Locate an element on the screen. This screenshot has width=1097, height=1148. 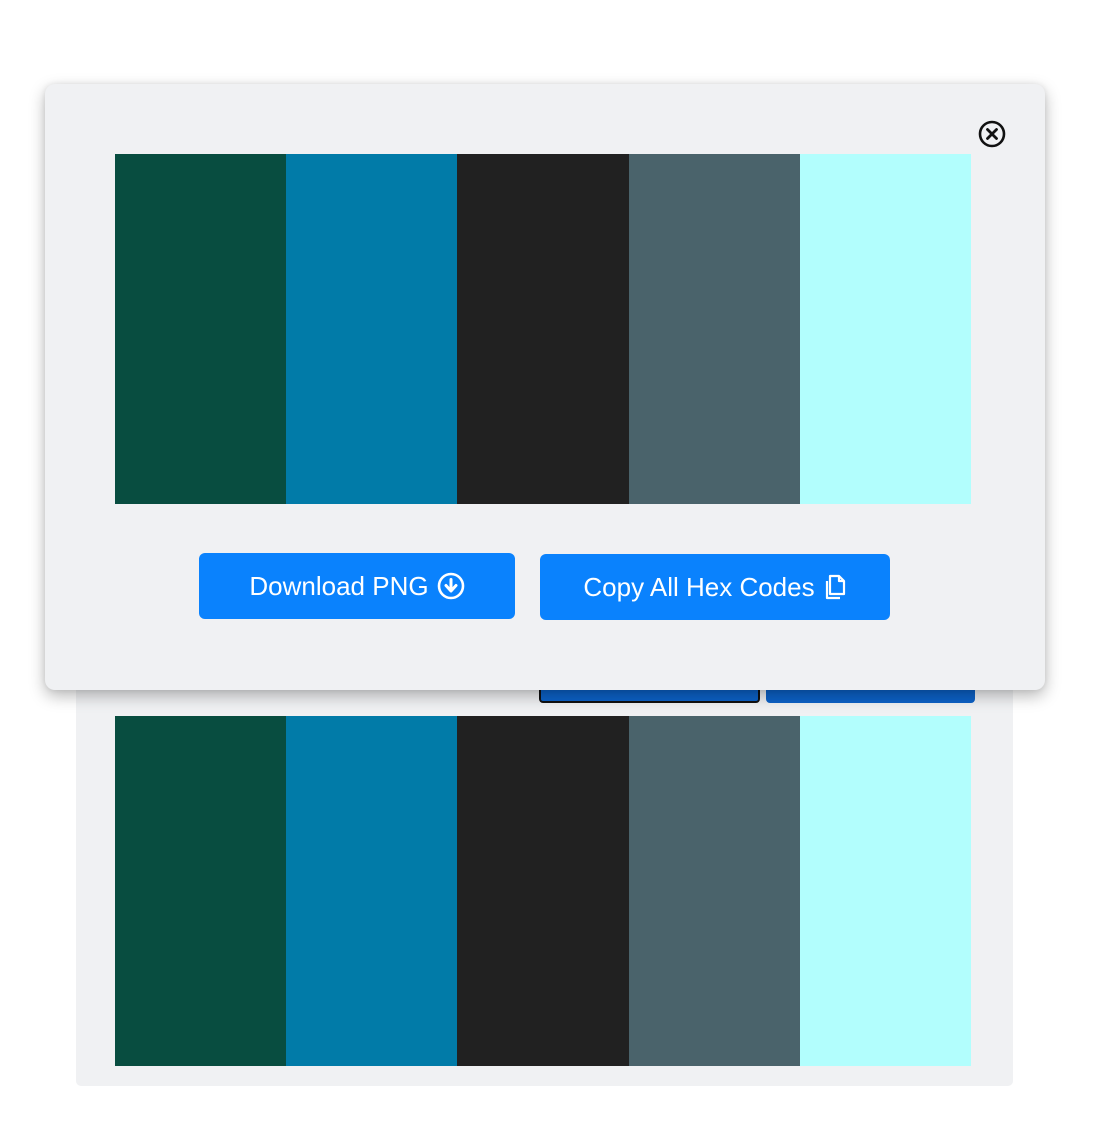
copy-all-hex-codes-button: Copy All Hex Codes is located at coordinates (715, 587).